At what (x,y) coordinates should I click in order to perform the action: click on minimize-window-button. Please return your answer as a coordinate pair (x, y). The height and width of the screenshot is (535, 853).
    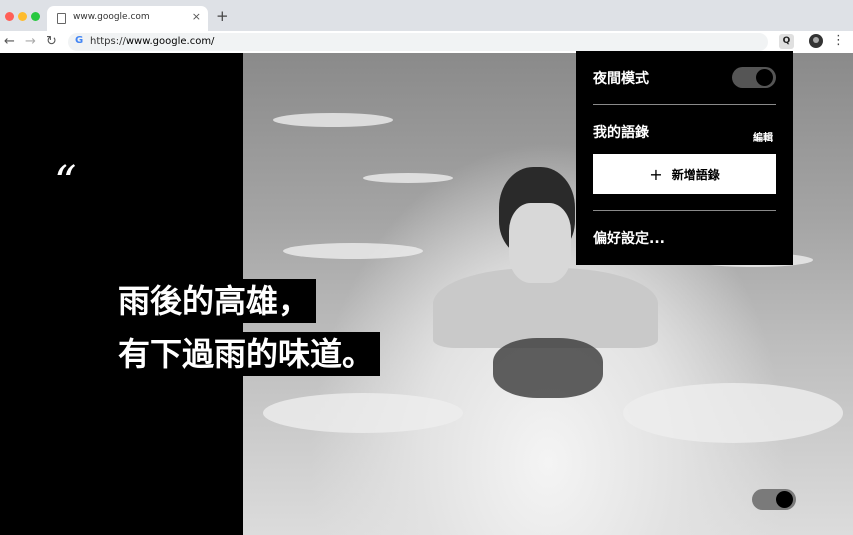
    Looking at the image, I should click on (22, 16).